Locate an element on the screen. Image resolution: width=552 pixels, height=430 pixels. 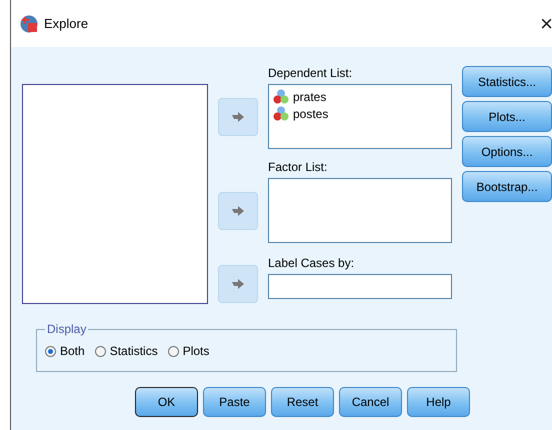
radio-option: Plots is located at coordinates (189, 351).